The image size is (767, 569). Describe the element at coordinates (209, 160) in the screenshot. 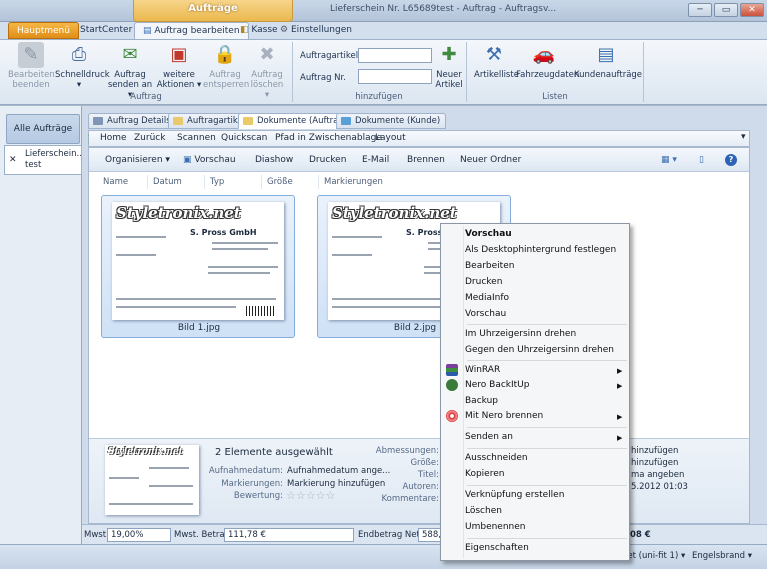

I see `preview-button: ▣ Vorschau` at that location.